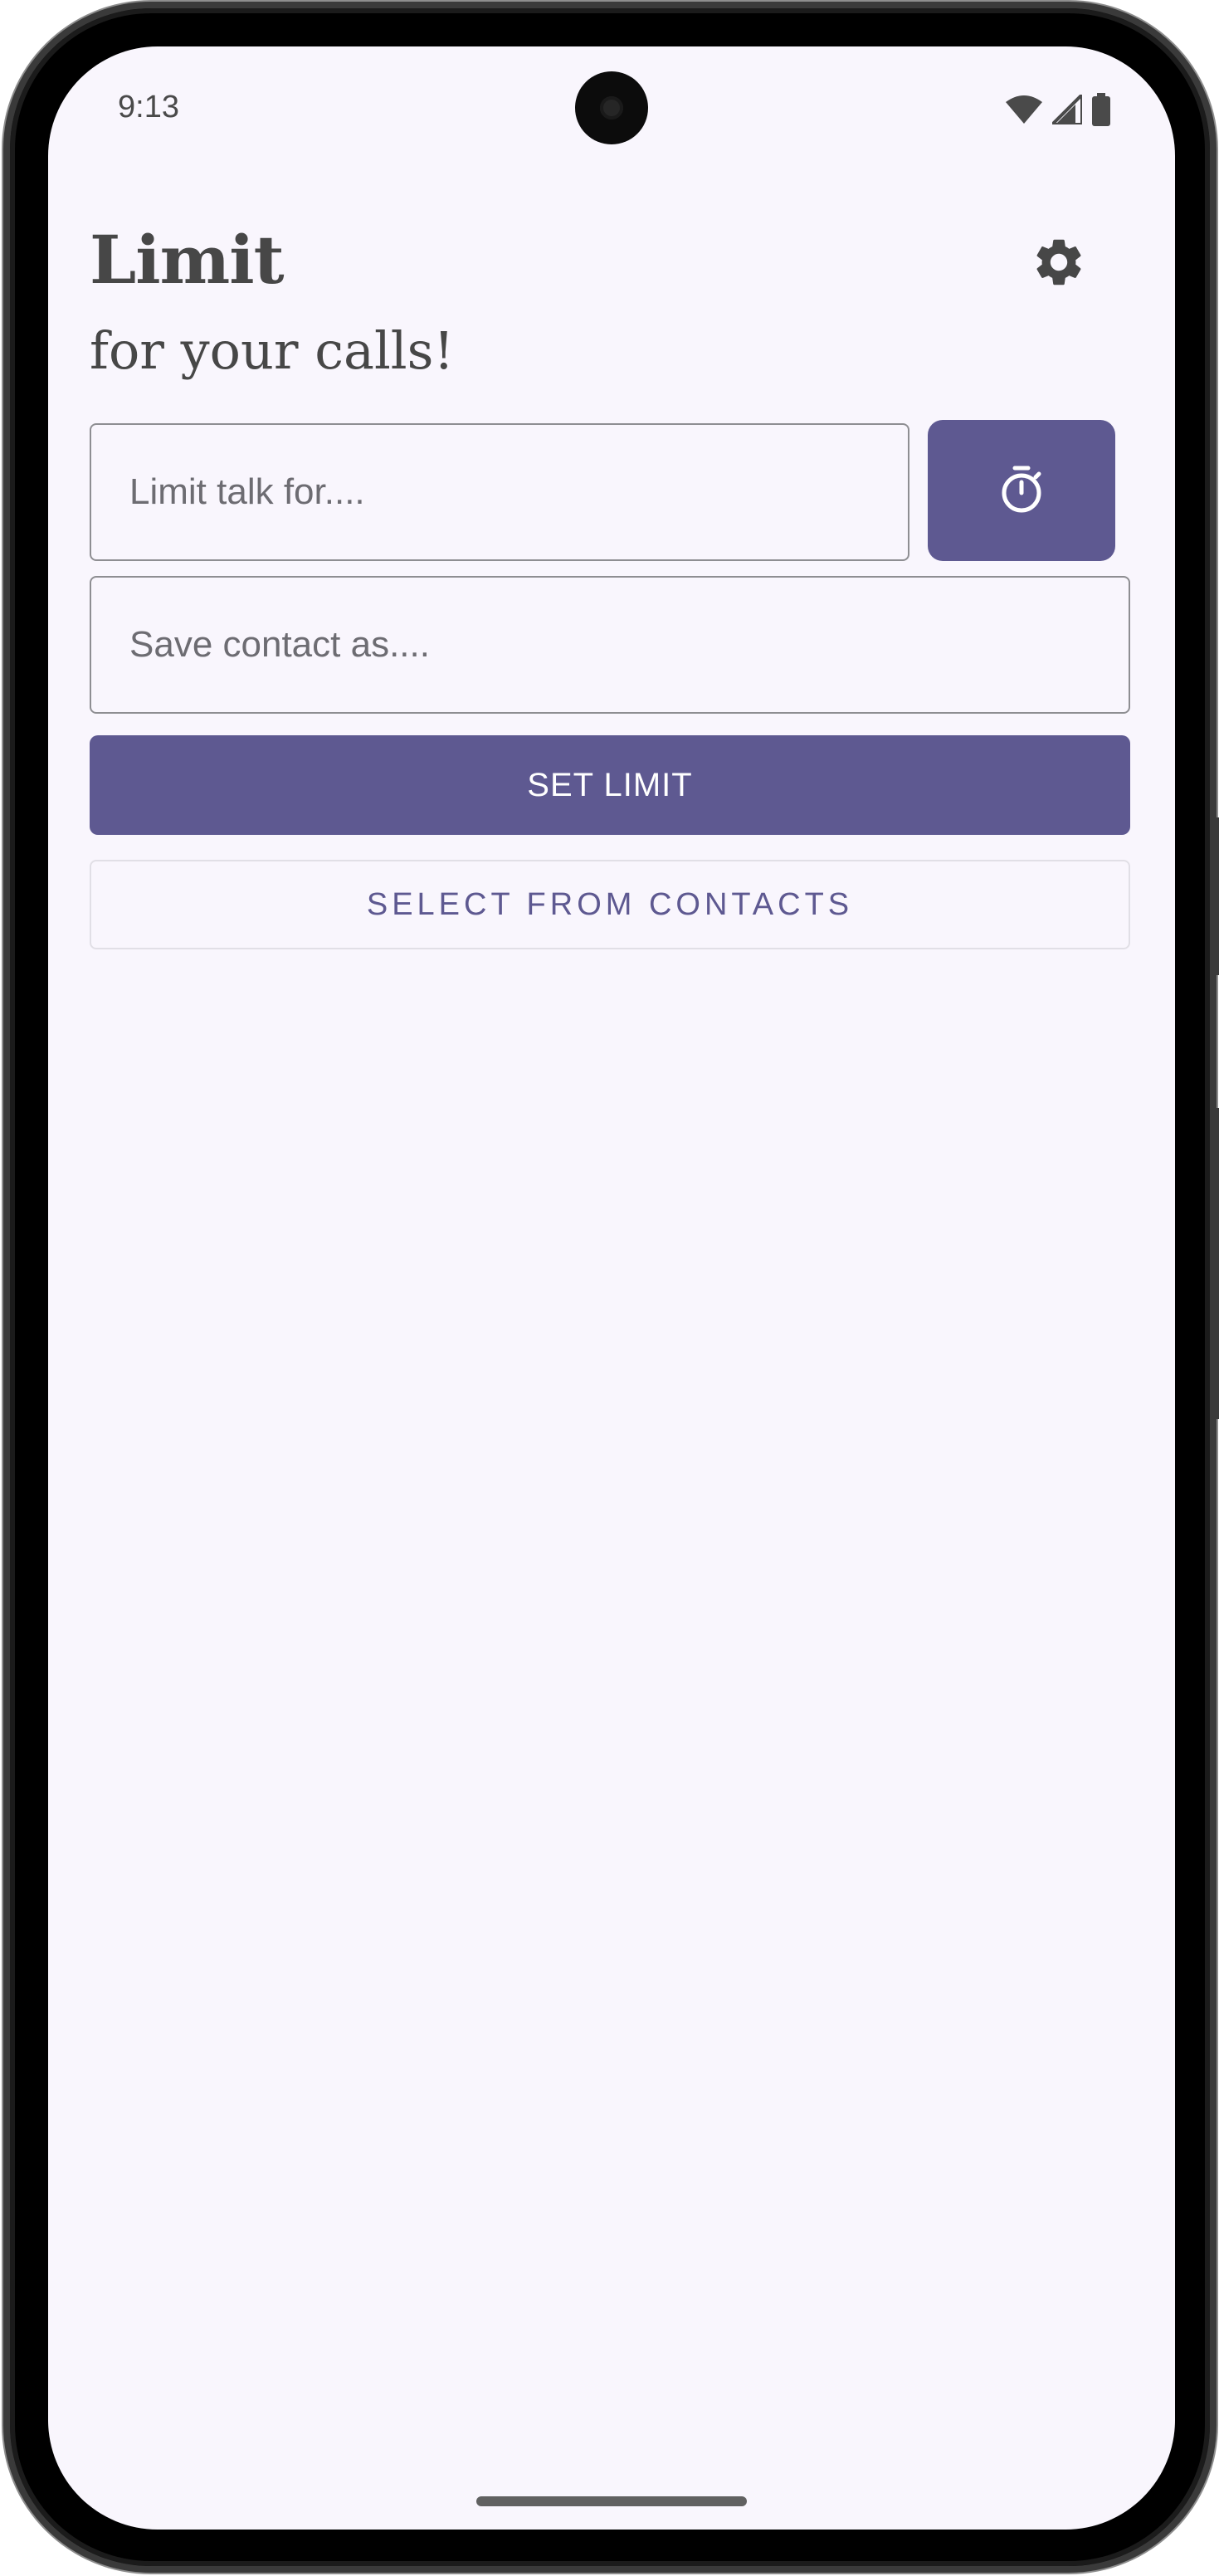 This screenshot has width=1219, height=2576. I want to click on camera-cutout, so click(612, 108).